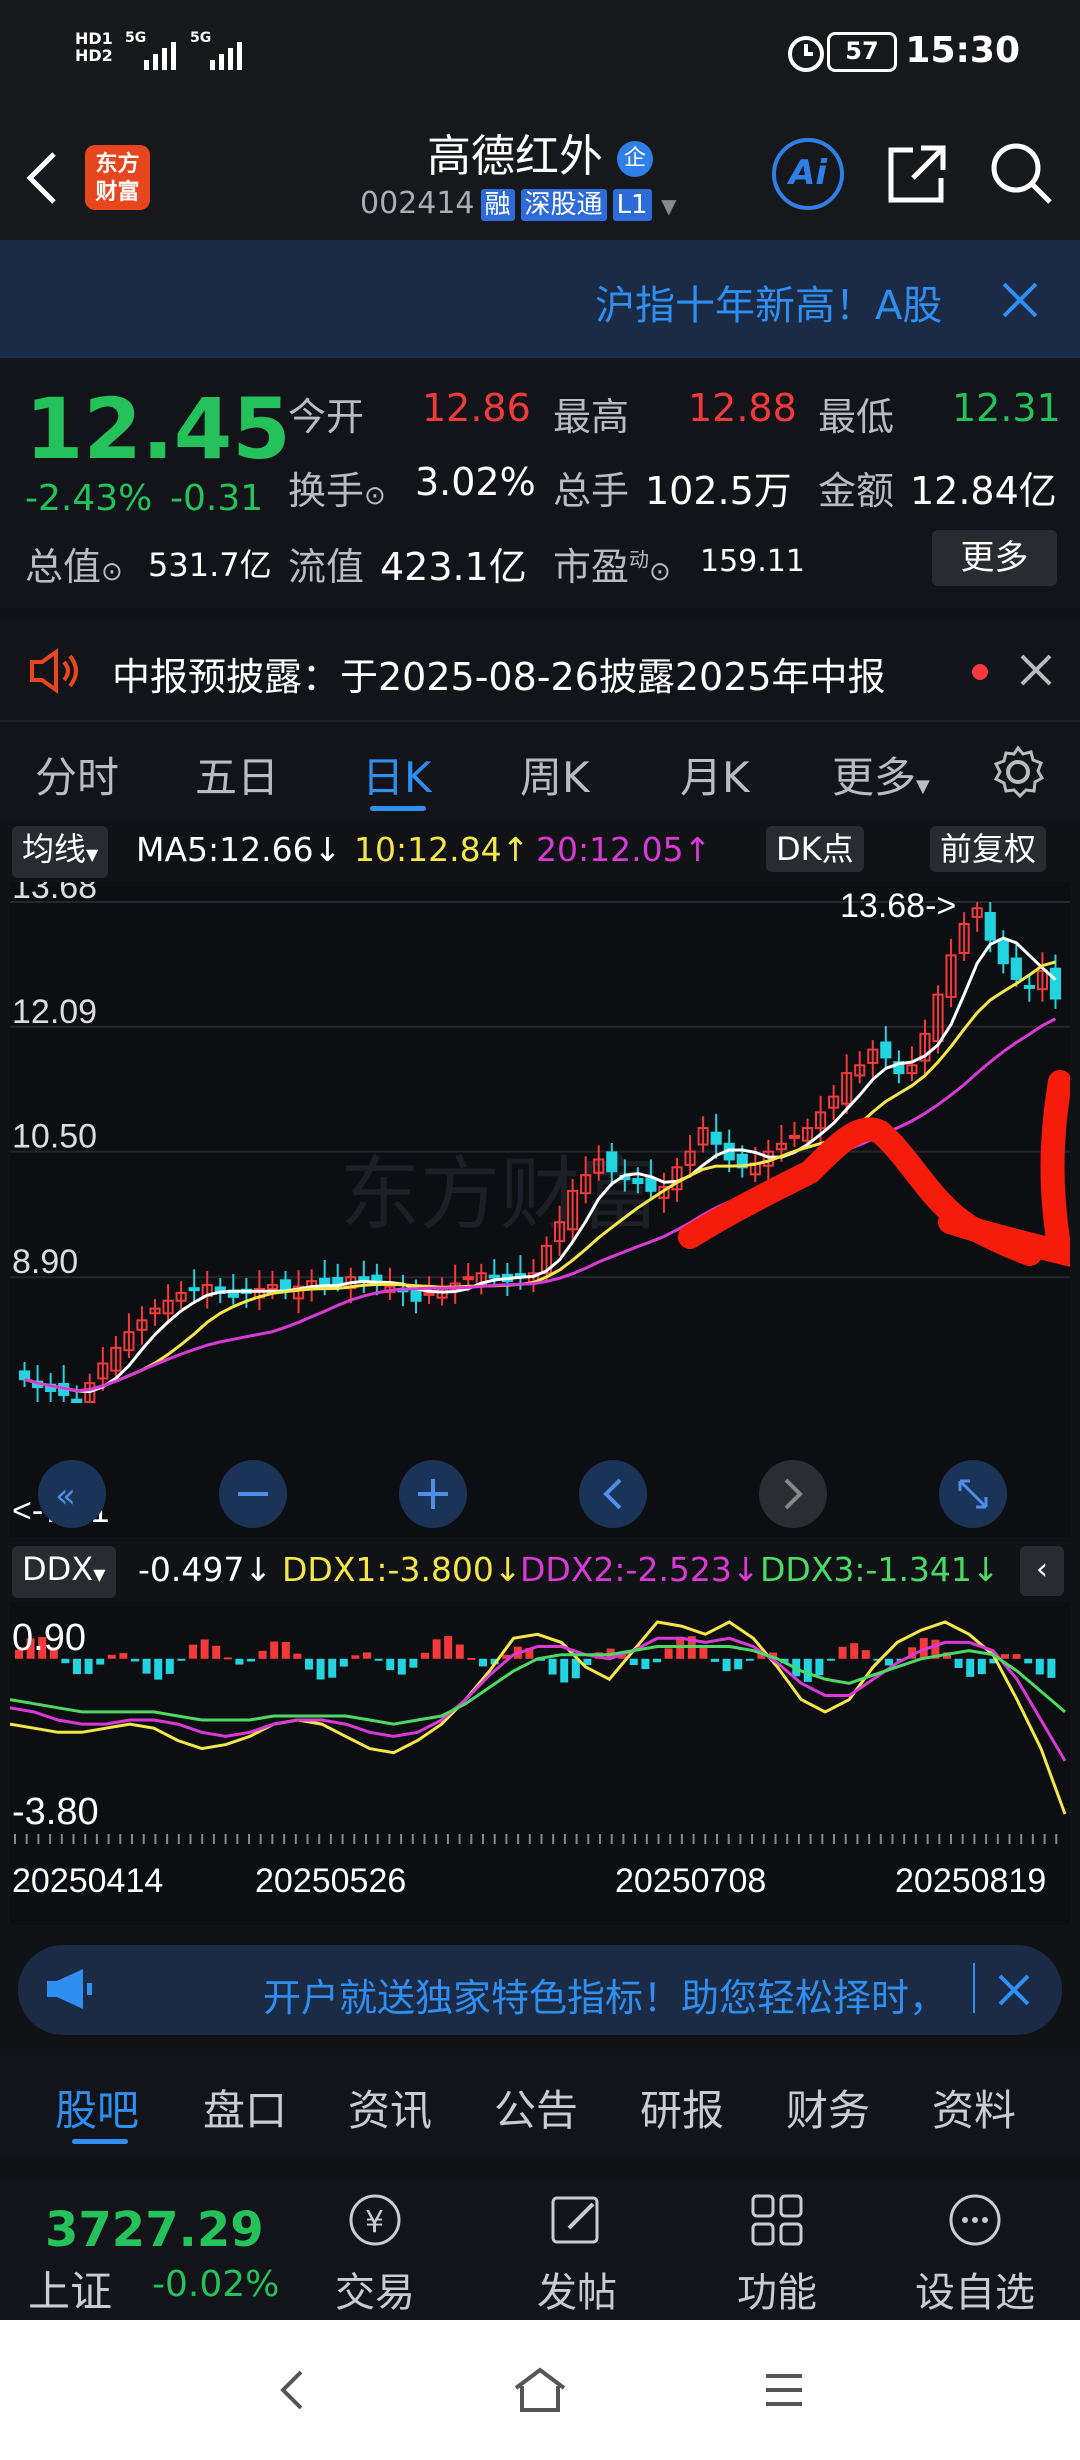 This screenshot has height=2460, width=1080. What do you see at coordinates (668, 206) in the screenshot?
I see `chevron-down-icon: ▼` at bounding box center [668, 206].